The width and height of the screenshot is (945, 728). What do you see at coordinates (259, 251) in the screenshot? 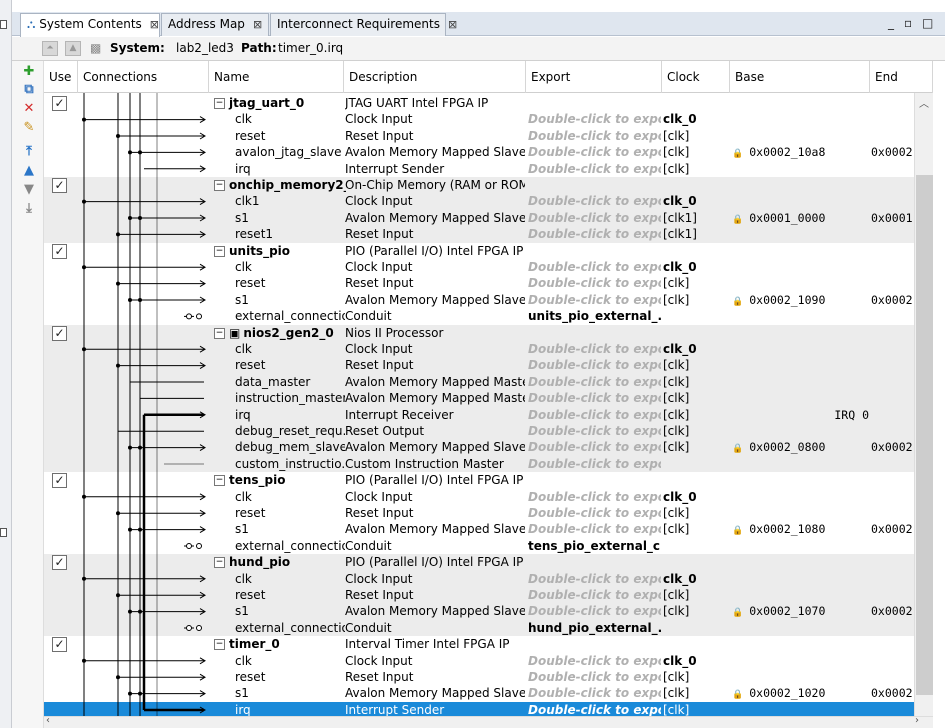
I see `component-name: units_pio` at bounding box center [259, 251].